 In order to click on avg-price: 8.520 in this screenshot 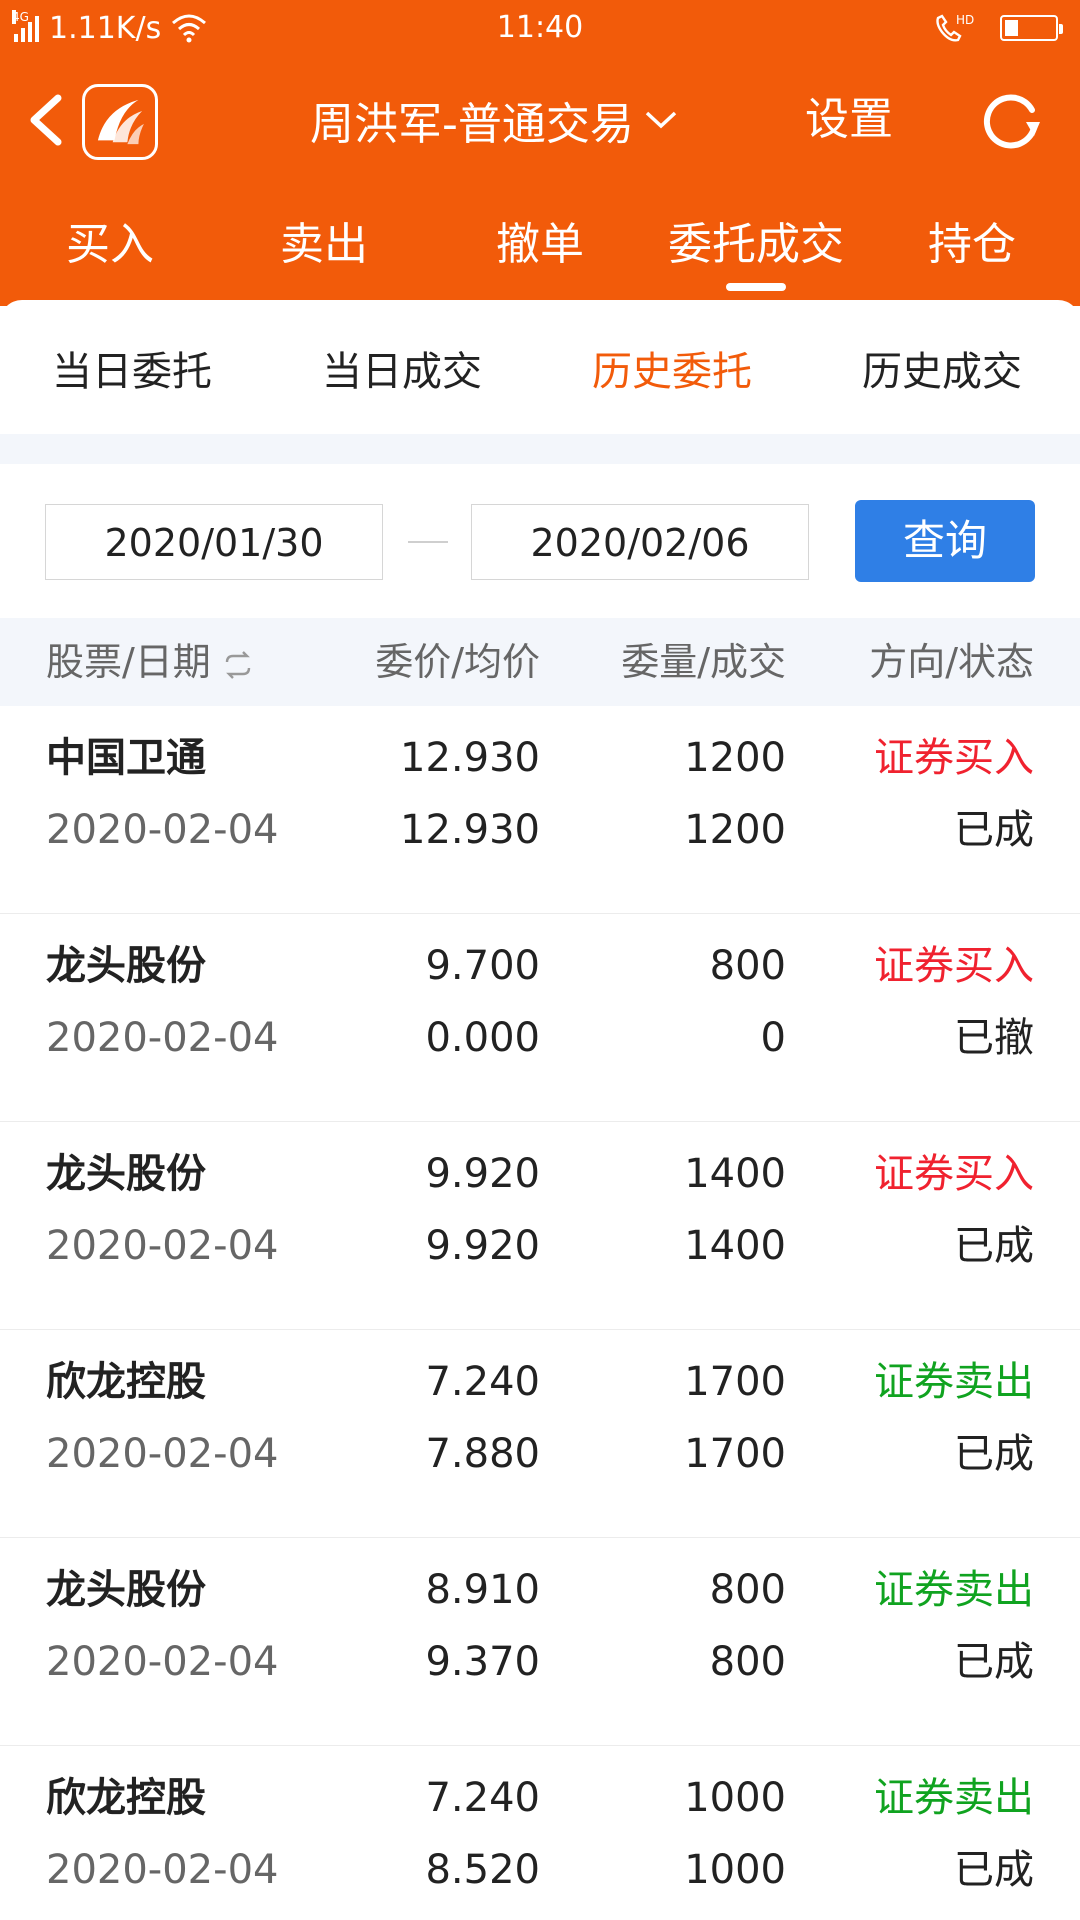, I will do `click(482, 1870)`.